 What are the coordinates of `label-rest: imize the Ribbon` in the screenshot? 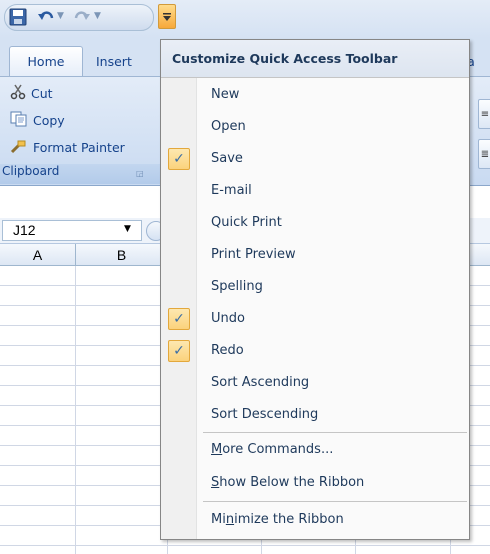 It's located at (289, 519).